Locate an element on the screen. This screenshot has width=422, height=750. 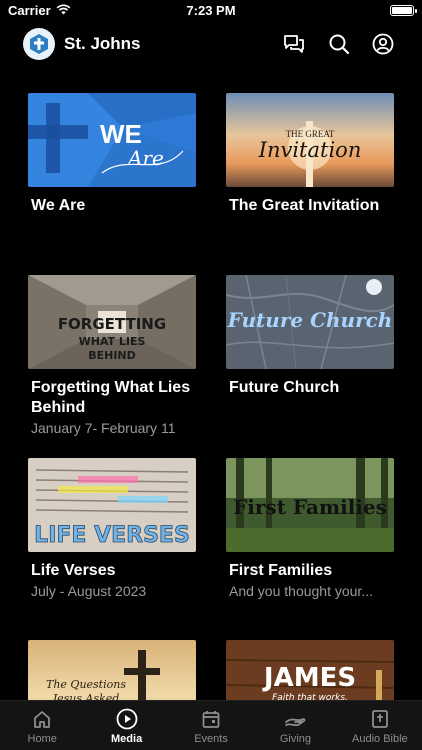
home-icon is located at coordinates (42, 719).